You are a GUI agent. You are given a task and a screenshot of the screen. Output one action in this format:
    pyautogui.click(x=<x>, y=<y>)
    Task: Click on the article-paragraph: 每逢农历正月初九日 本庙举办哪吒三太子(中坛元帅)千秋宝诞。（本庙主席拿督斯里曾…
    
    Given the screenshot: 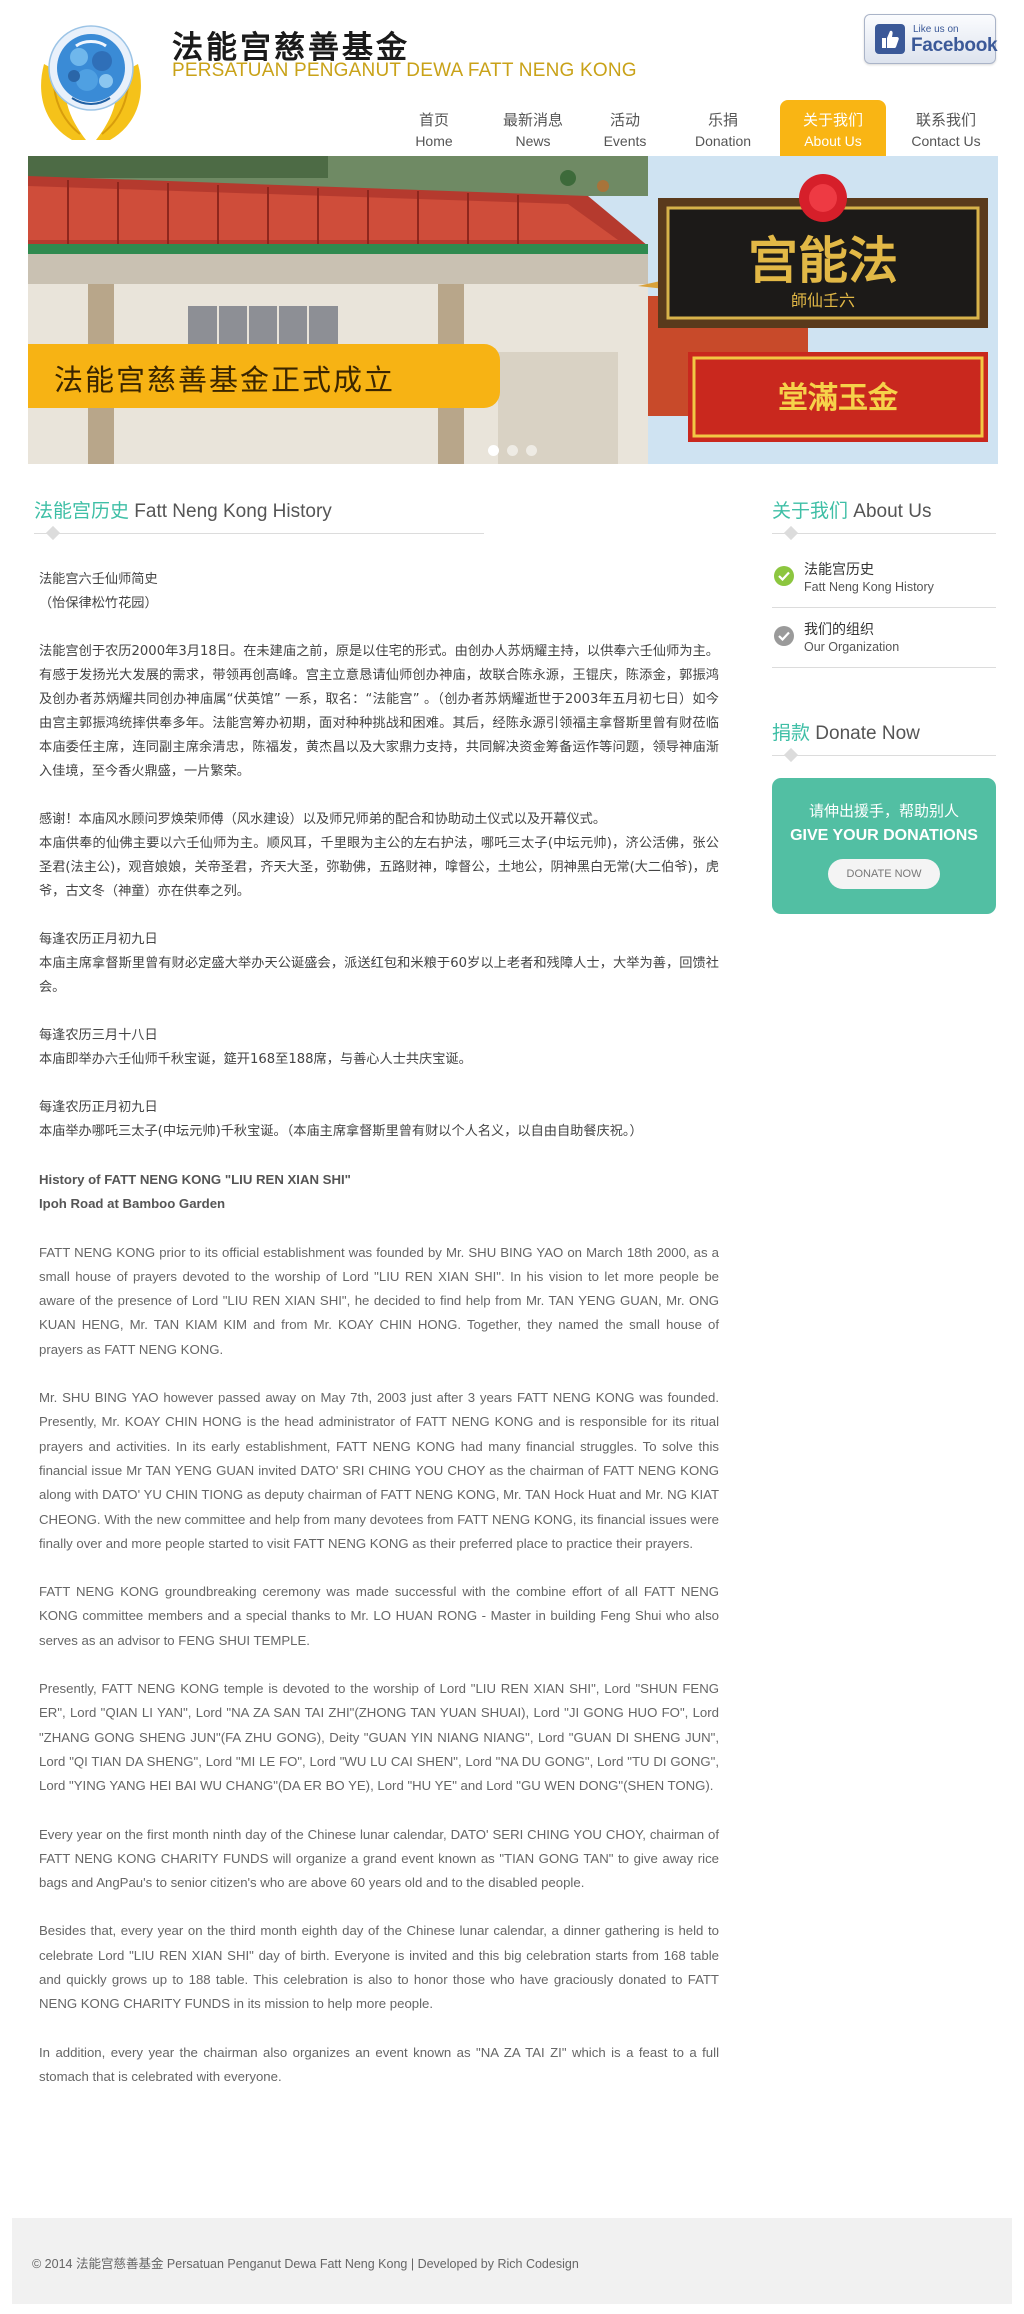 What is the action you would take?
    pyautogui.click(x=341, y=1119)
    